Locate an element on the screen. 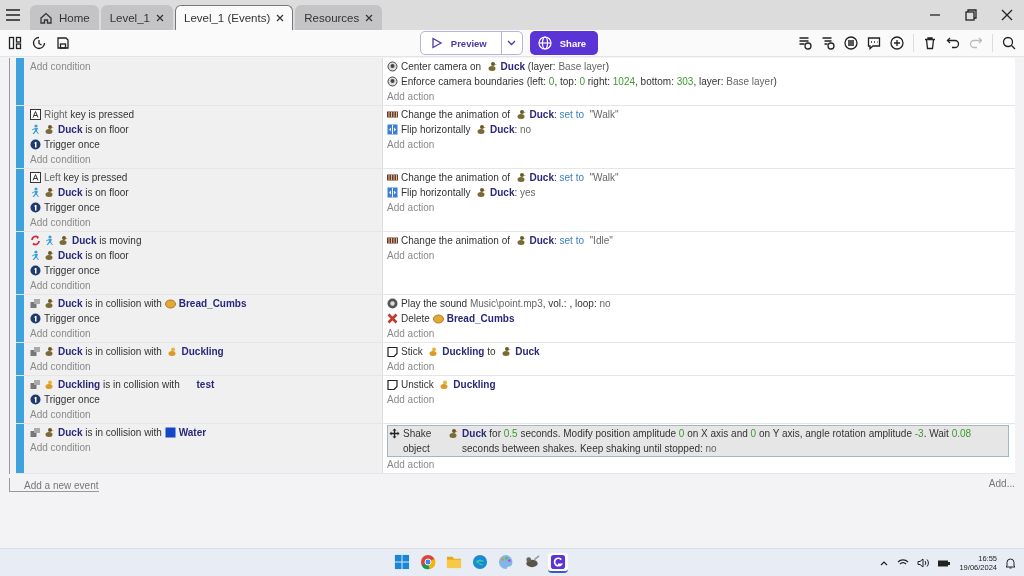 Image resolution: width=1024 pixels, height=576 pixels. duckling-icon is located at coordinates (49, 384).